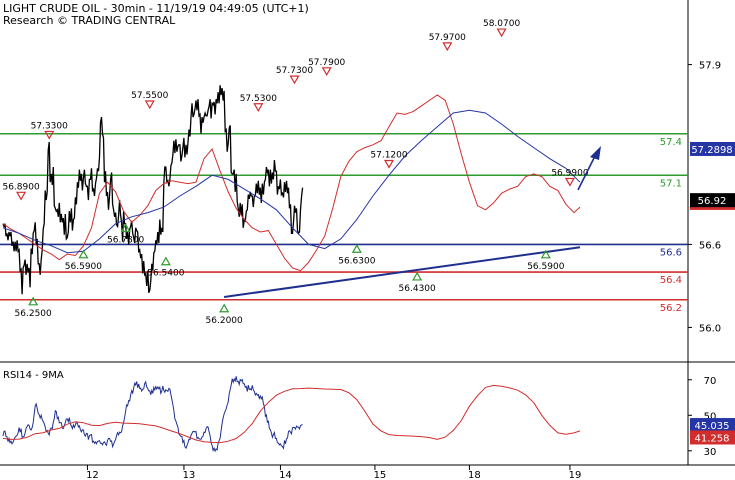 The height and width of the screenshot is (480, 735). I want to click on low-label-15: 56.6300, so click(356, 261).